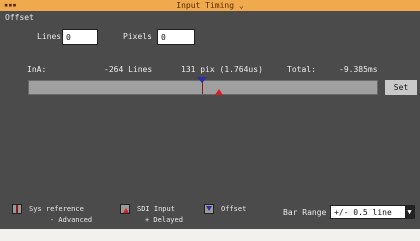  Describe the element at coordinates (205, 5) in the screenshot. I see `window-title-label: Input Timing` at that location.